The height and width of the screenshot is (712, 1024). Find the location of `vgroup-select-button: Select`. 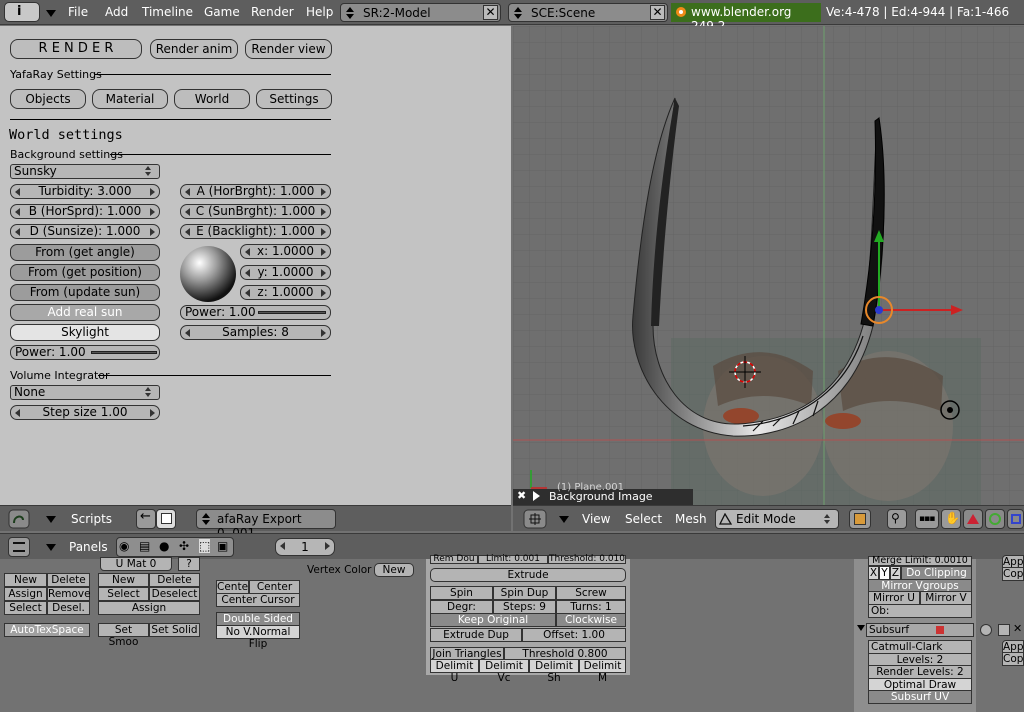

vgroup-select-button: Select is located at coordinates (25, 608).